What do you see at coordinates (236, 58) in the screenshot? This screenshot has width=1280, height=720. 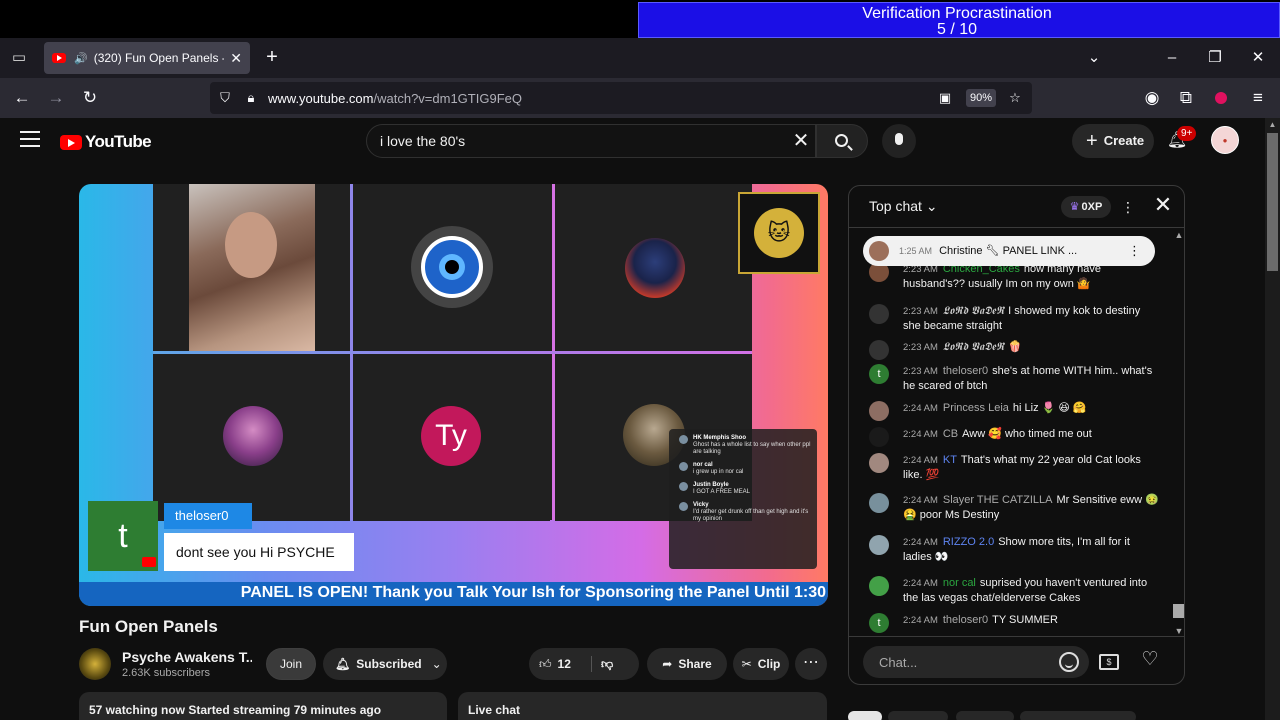 I see `close-tab-icon: ✕` at bounding box center [236, 58].